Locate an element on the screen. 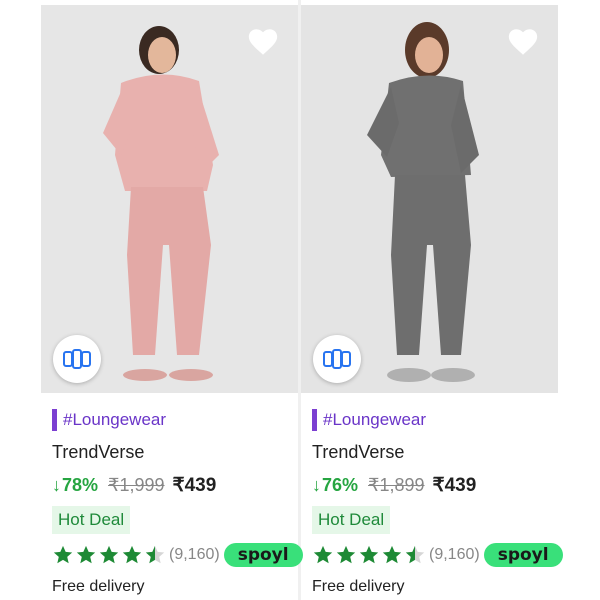  price-row: ↓ 78% ₹1,999 ₹439 is located at coordinates (175, 485).